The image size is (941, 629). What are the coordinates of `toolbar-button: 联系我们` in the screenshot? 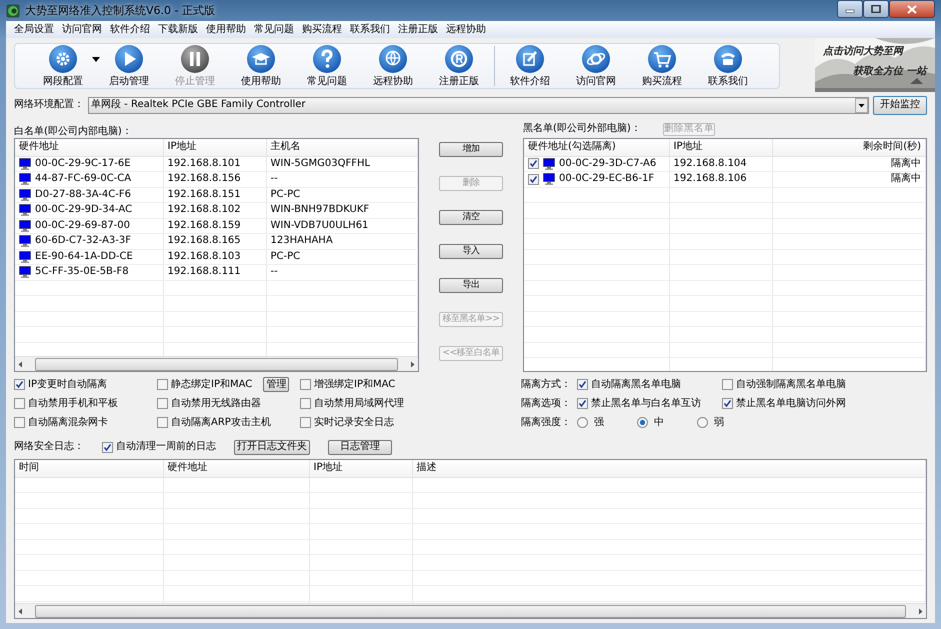 It's located at (728, 66).